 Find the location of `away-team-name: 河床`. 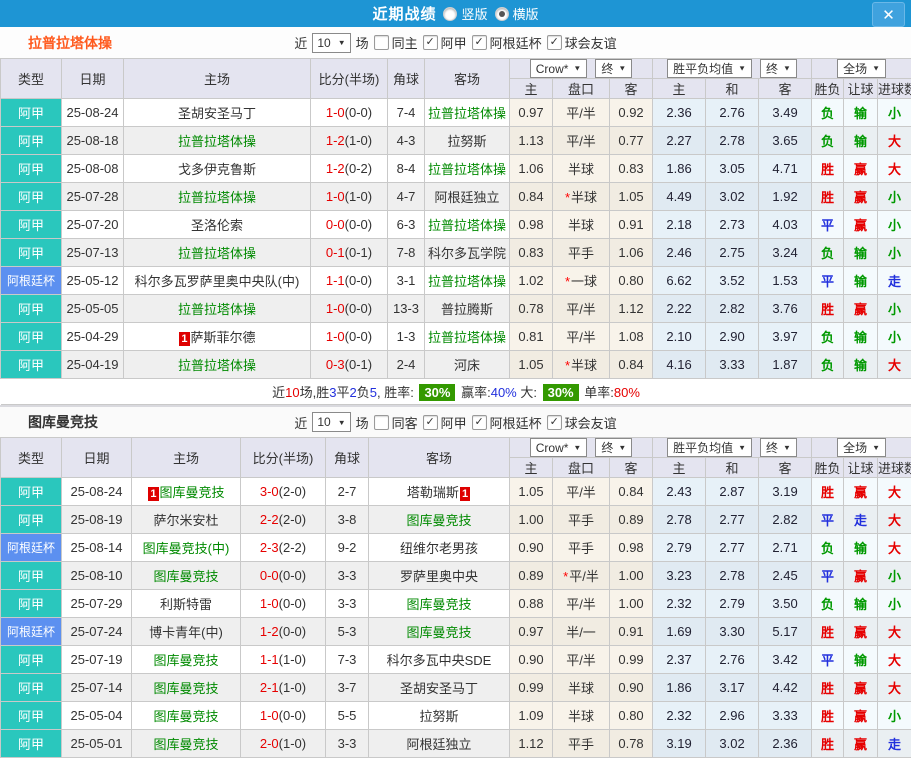

away-team-name: 河床 is located at coordinates (467, 365).